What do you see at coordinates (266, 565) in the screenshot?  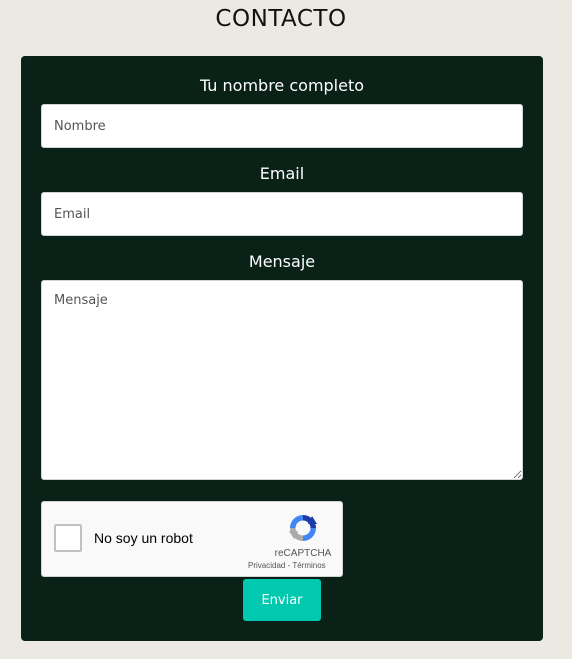 I see `privacy-link: Privacidad` at bounding box center [266, 565].